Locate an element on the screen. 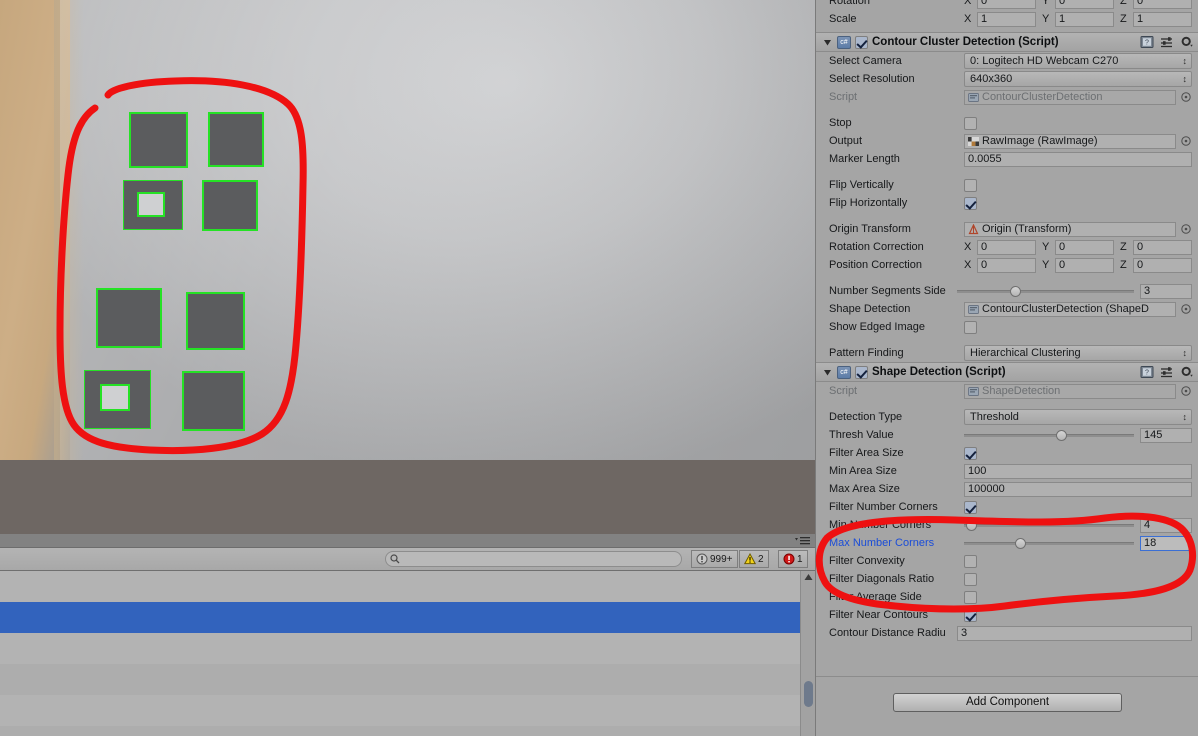 This screenshot has width=1198, height=736. console-row-selected is located at coordinates (400, 617).